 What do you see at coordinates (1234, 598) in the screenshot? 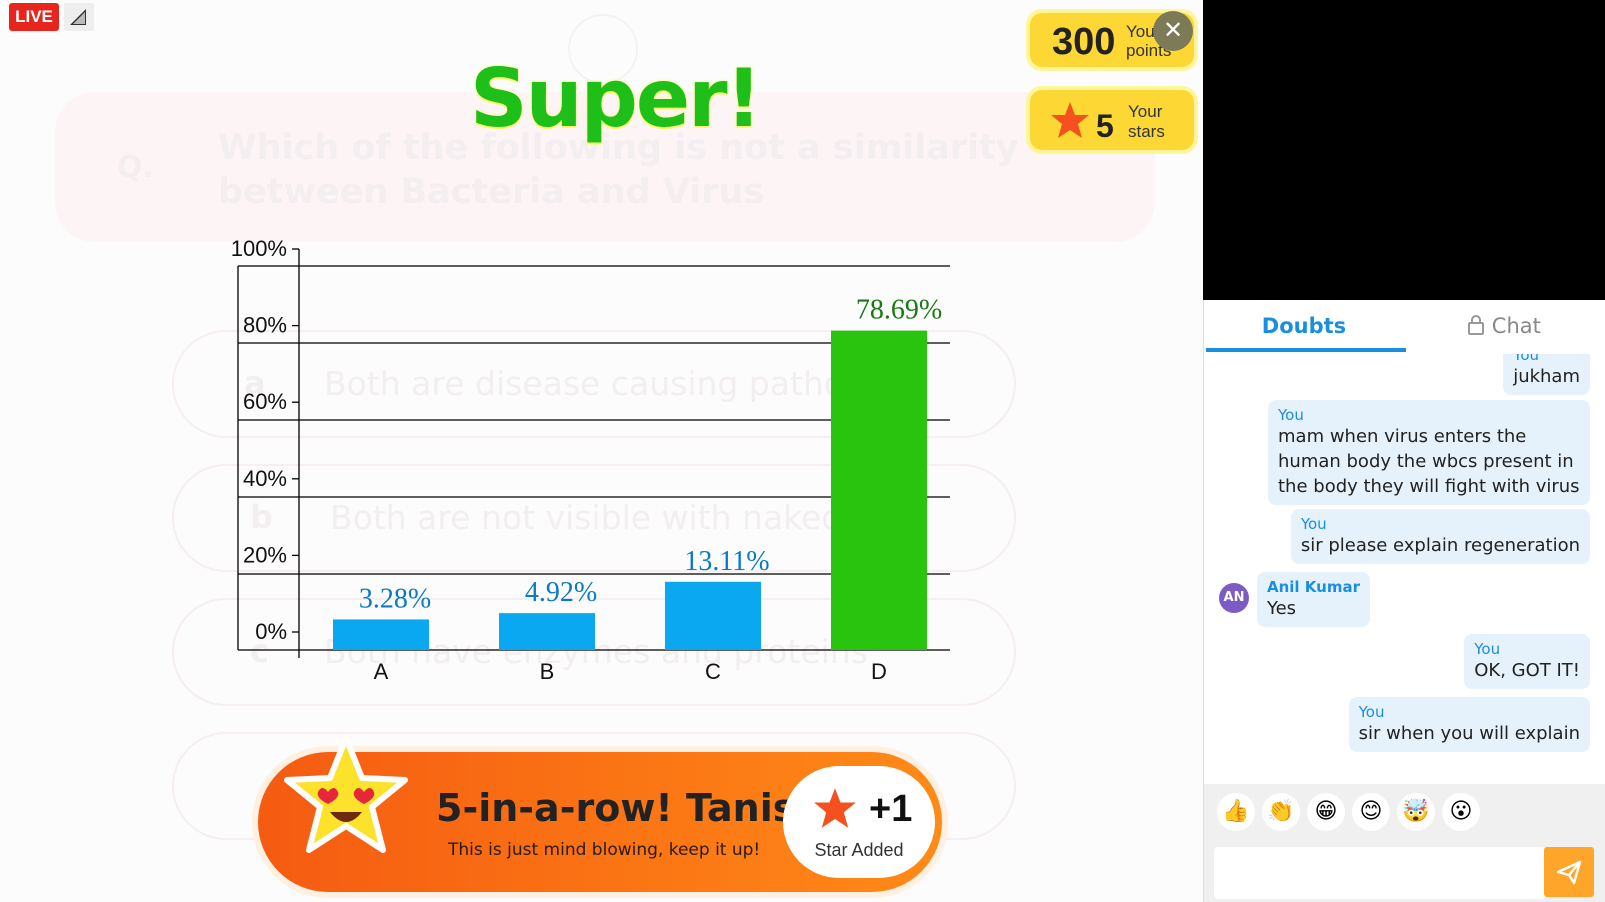
I see `avatar: AN` at bounding box center [1234, 598].